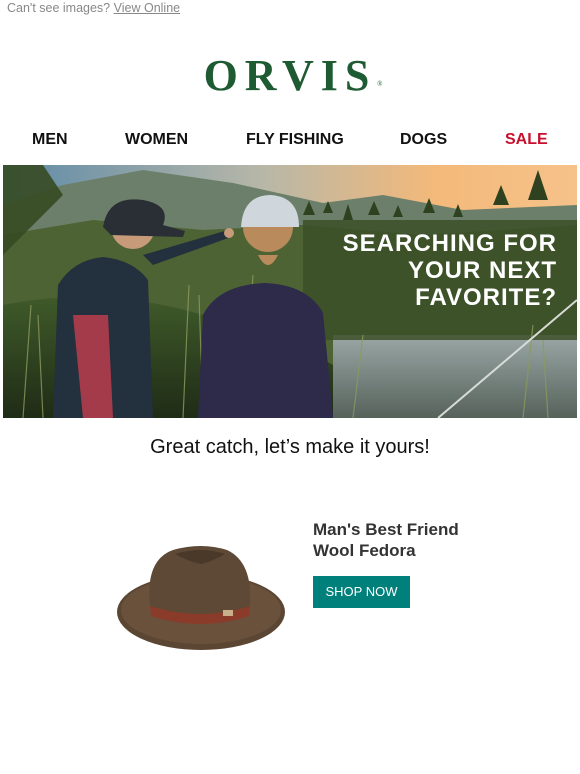  What do you see at coordinates (413, 540) in the screenshot?
I see `product-name: Man's Best Friend Wool Fedora` at bounding box center [413, 540].